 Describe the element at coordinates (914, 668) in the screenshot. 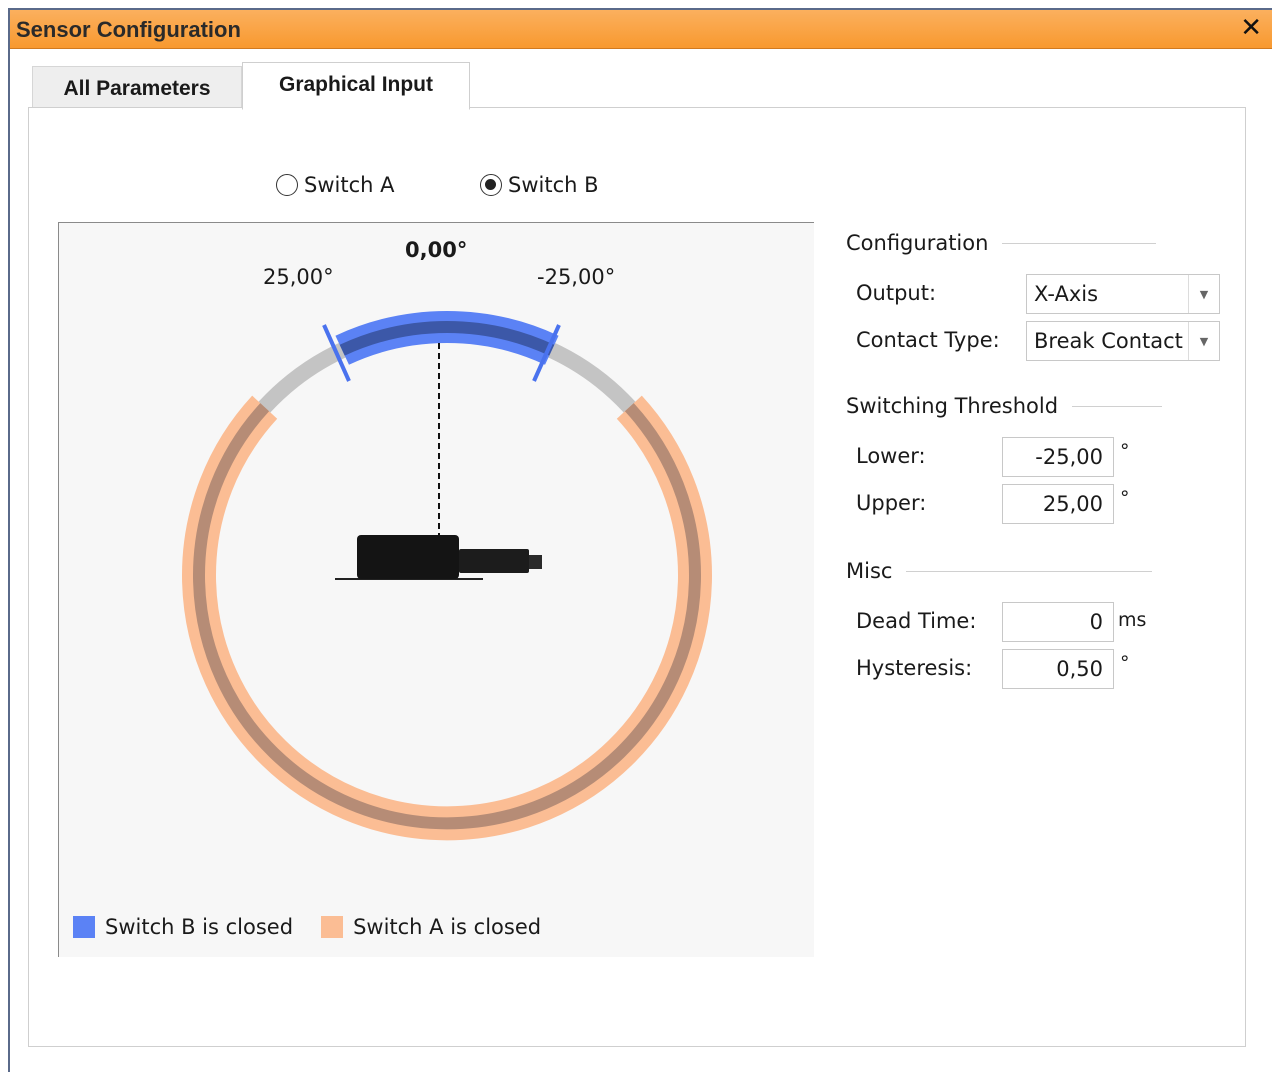

I see `hysteresis-label: Hysteresis:` at that location.